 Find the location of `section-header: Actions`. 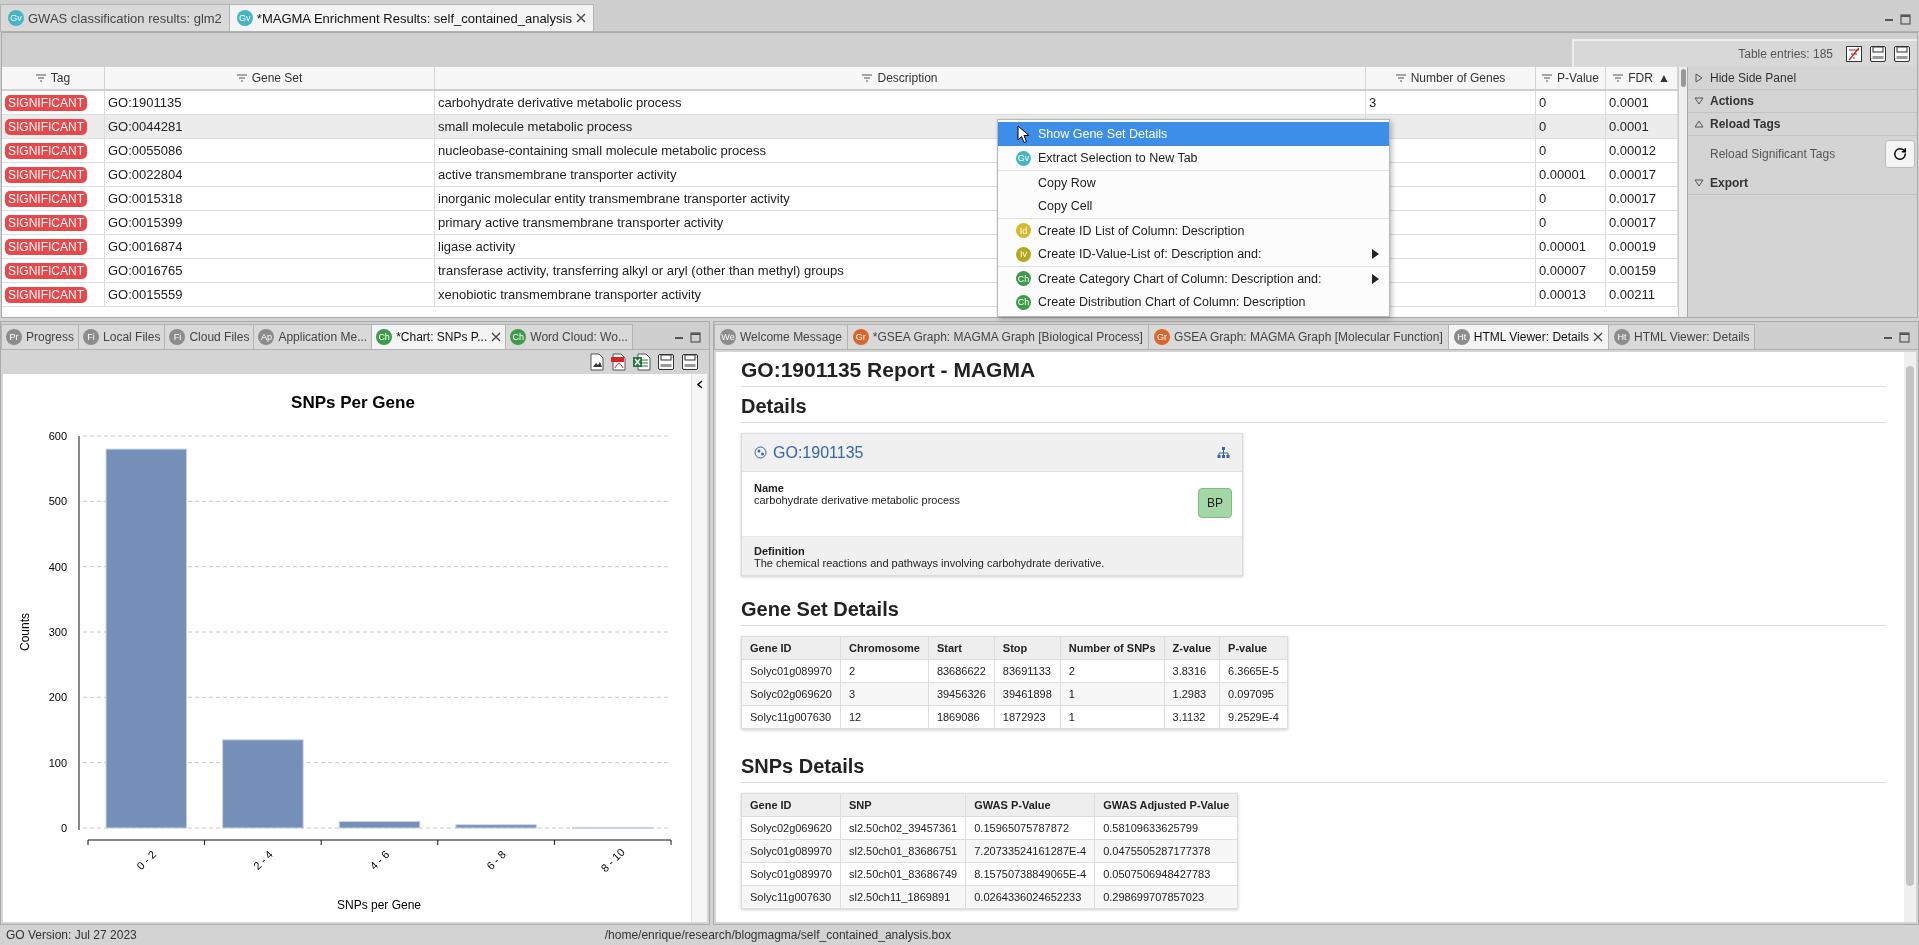

section-header: Actions is located at coordinates (1802, 101).